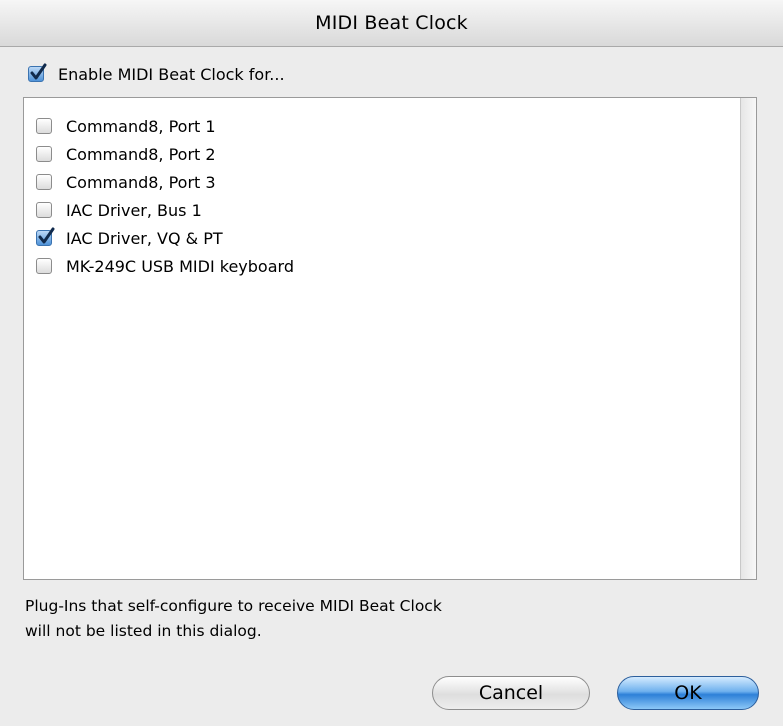 The width and height of the screenshot is (783, 726). What do you see at coordinates (141, 154) in the screenshot?
I see `port-label: Command8, Port 2` at bounding box center [141, 154].